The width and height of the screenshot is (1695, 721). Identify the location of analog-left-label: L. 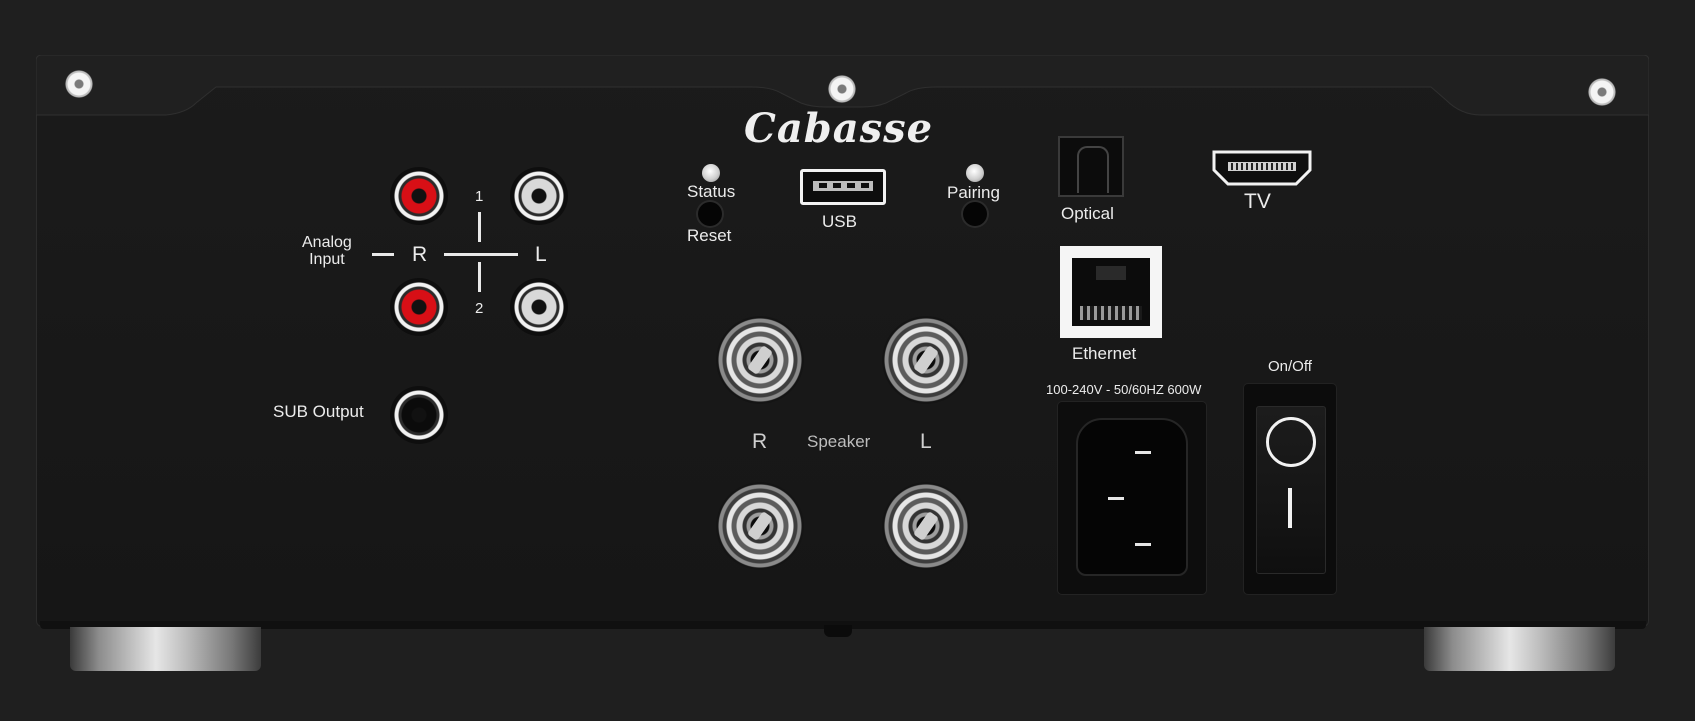
(541, 254).